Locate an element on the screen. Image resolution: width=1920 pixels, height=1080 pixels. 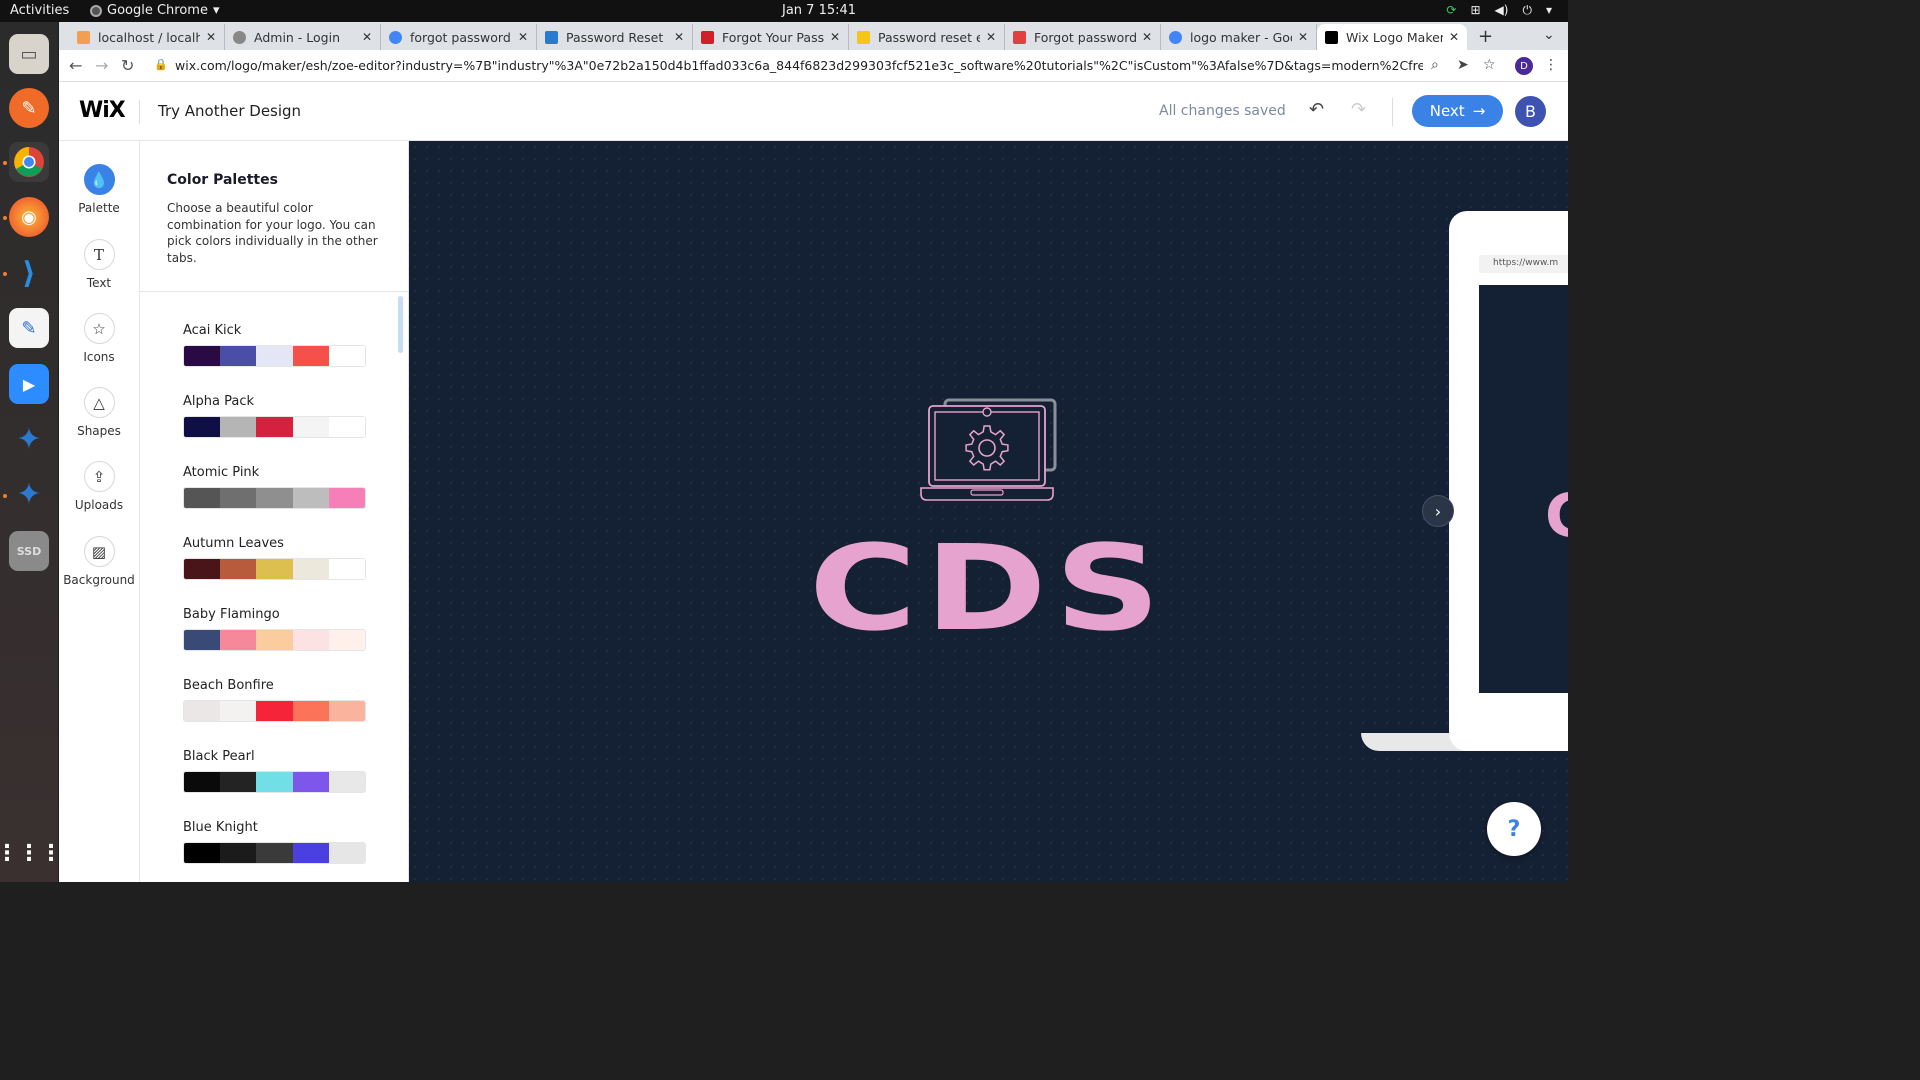
browser-tab: Password Reset En ✕ is located at coordinates (615, 37).